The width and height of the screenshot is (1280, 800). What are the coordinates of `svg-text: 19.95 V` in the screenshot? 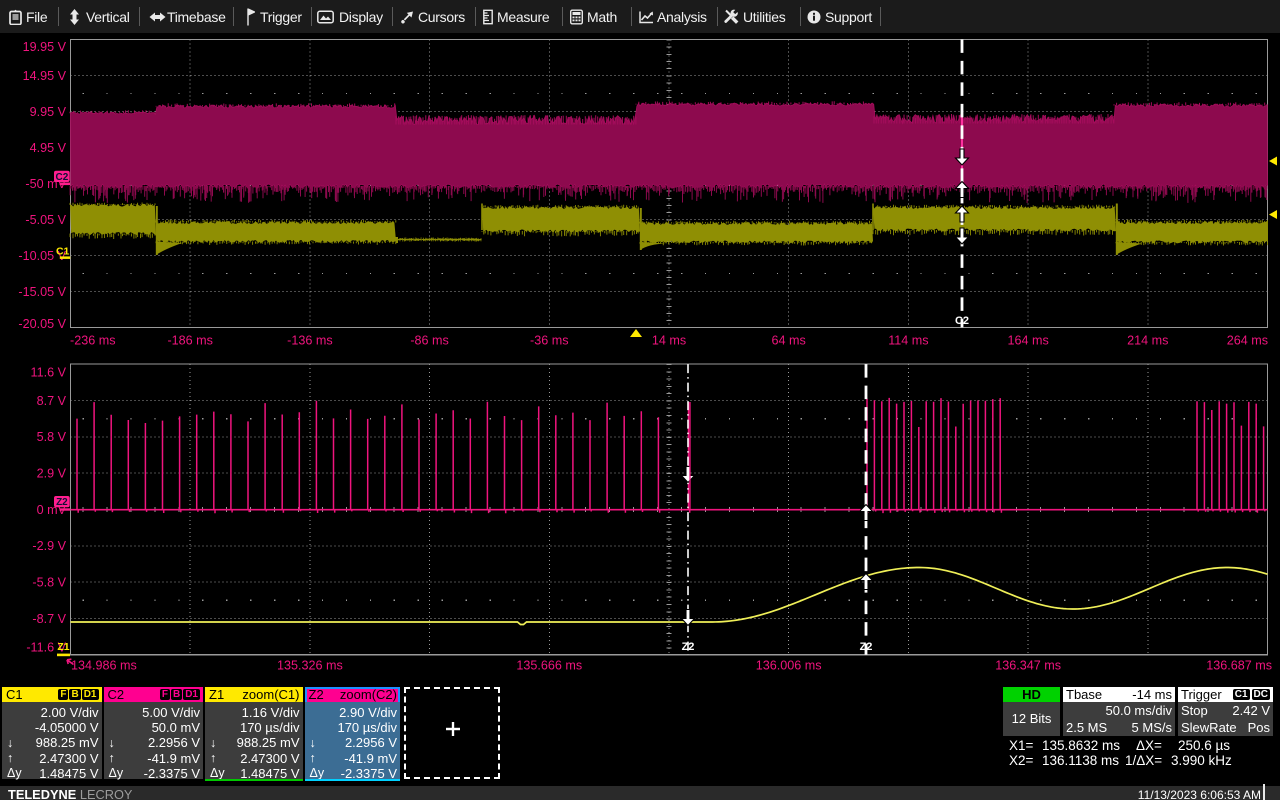 It's located at (45, 47).